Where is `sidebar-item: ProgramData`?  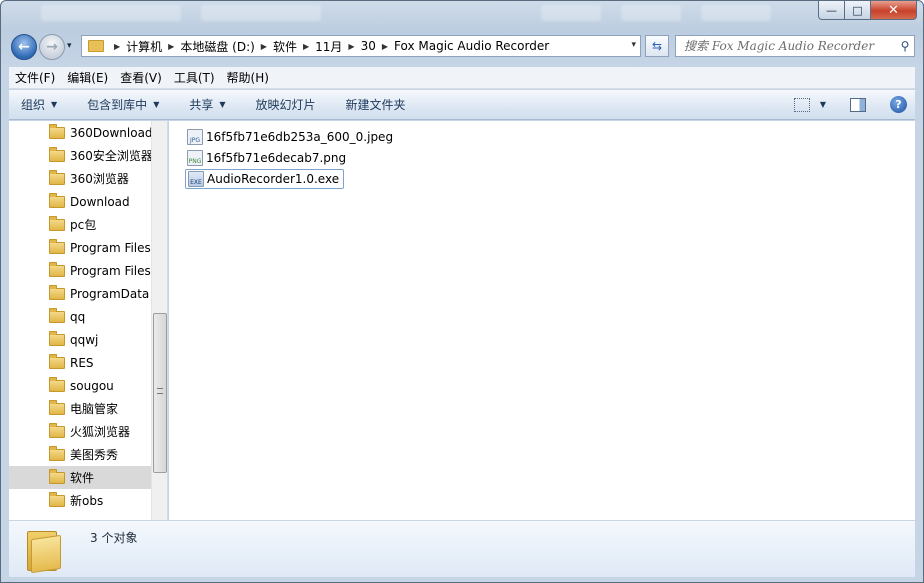
sidebar-item: ProgramData is located at coordinates (80, 293).